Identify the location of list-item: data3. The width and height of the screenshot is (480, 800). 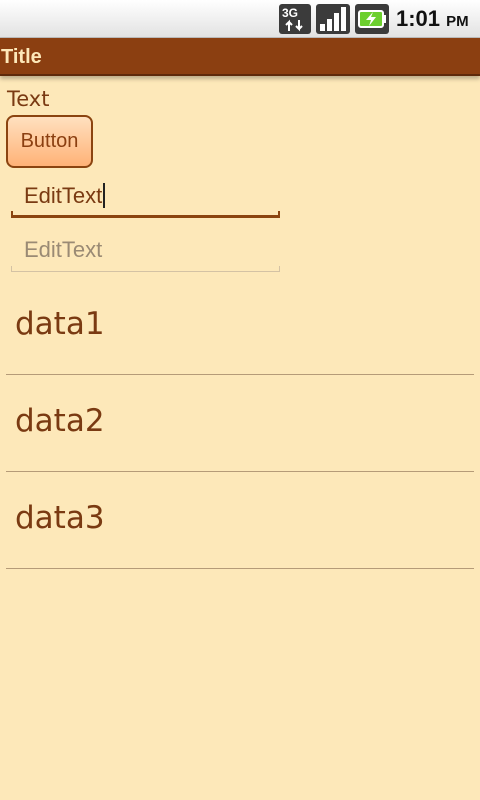
(240, 520).